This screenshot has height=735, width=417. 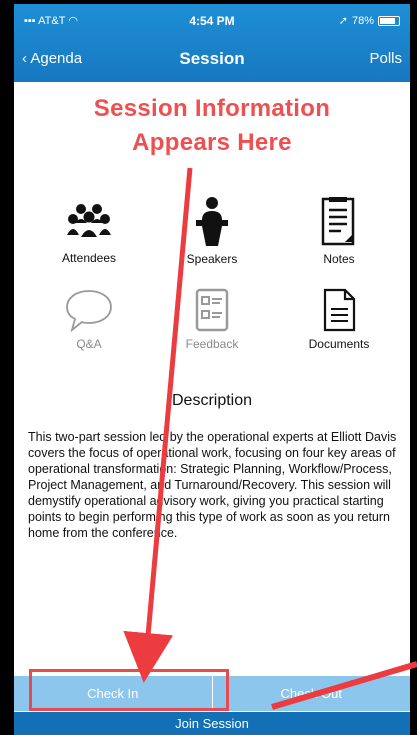 I want to click on tile-qa: Q&A, so click(x=89, y=319).